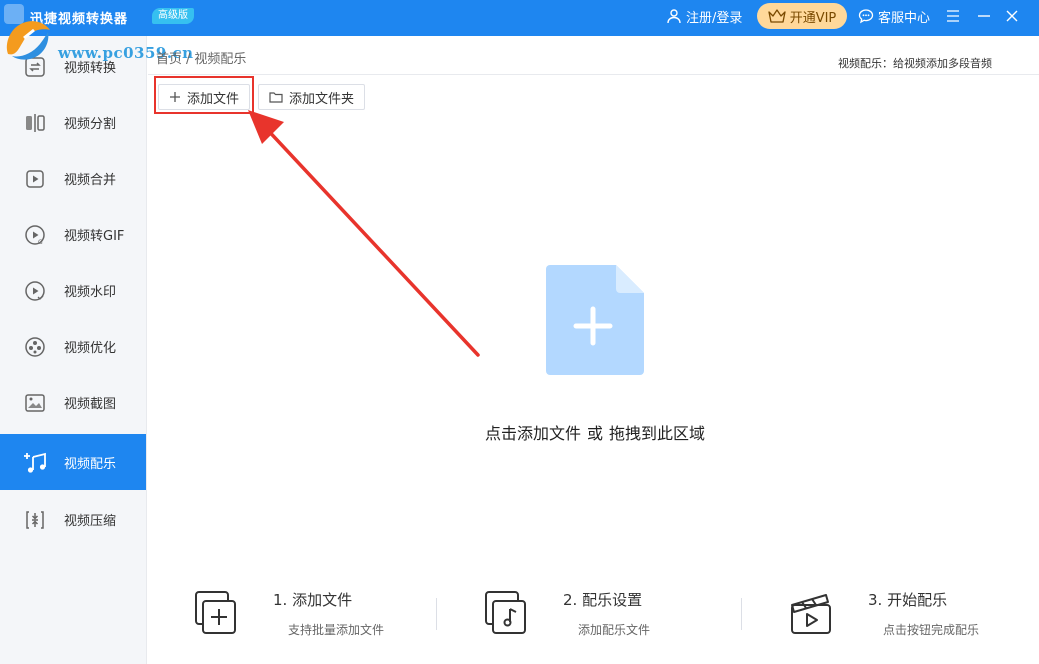 The height and width of the screenshot is (664, 1039). I want to click on menu-icon, so click(953, 16).